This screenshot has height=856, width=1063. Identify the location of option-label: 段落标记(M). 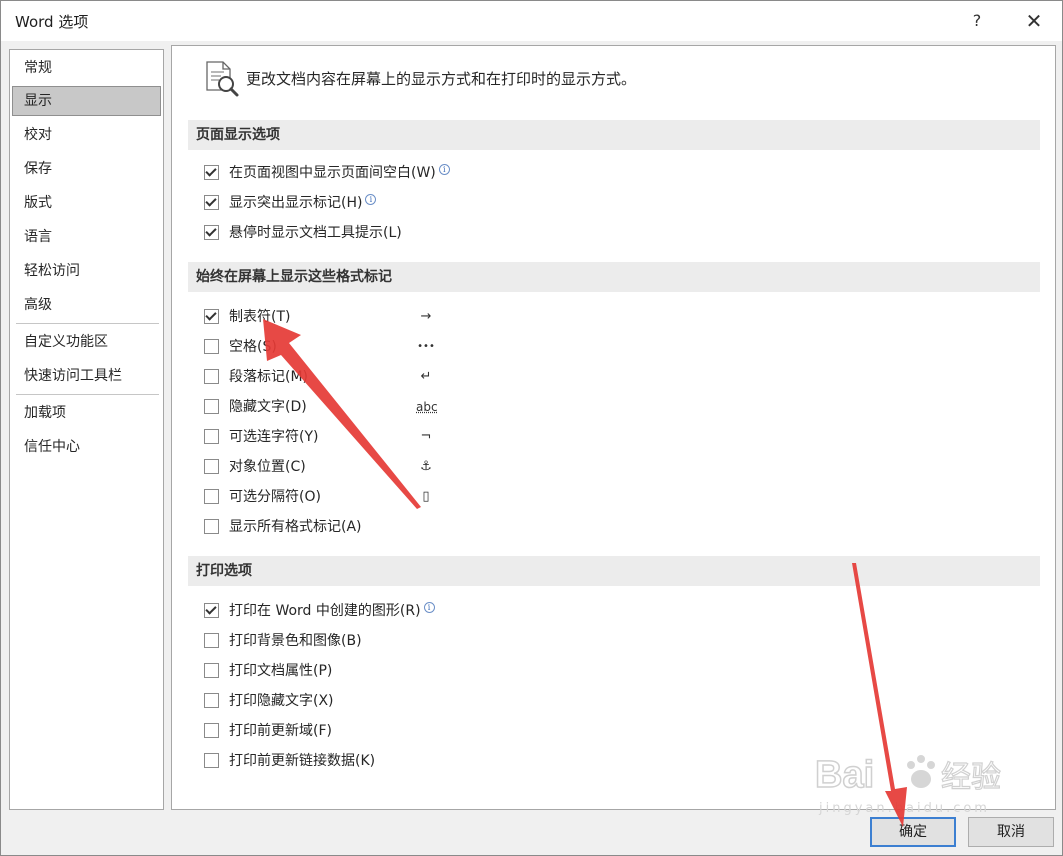
(269, 377).